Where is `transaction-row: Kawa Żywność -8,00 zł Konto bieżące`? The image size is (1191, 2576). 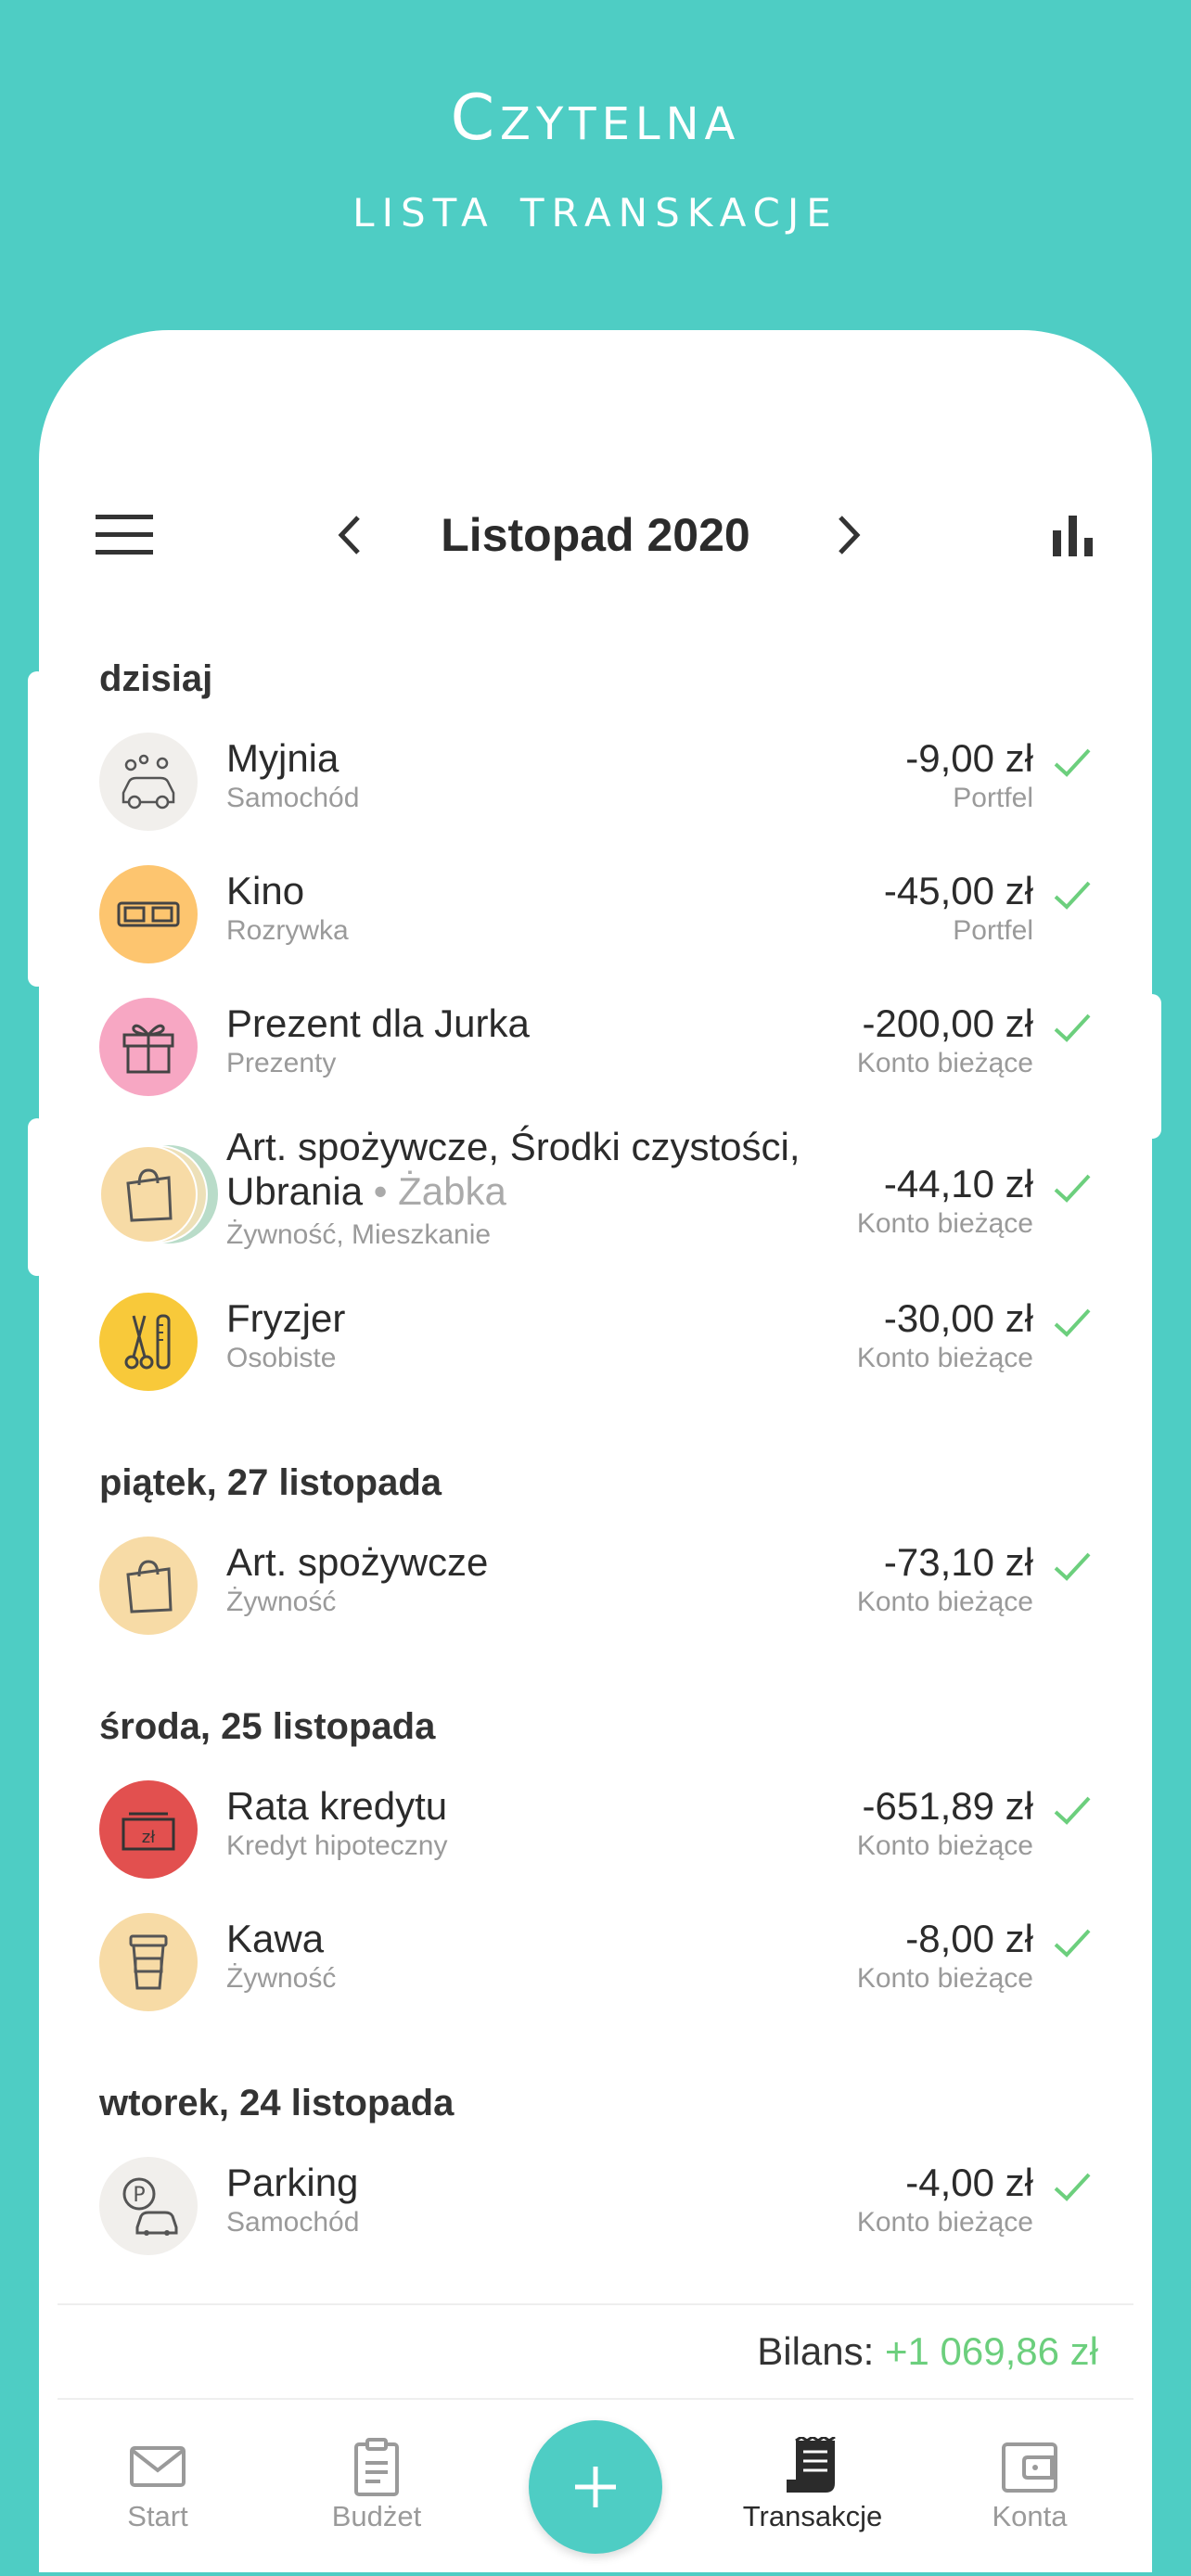
transaction-row: Kawa Żywność -8,00 zł Konto bieżące is located at coordinates (595, 1963).